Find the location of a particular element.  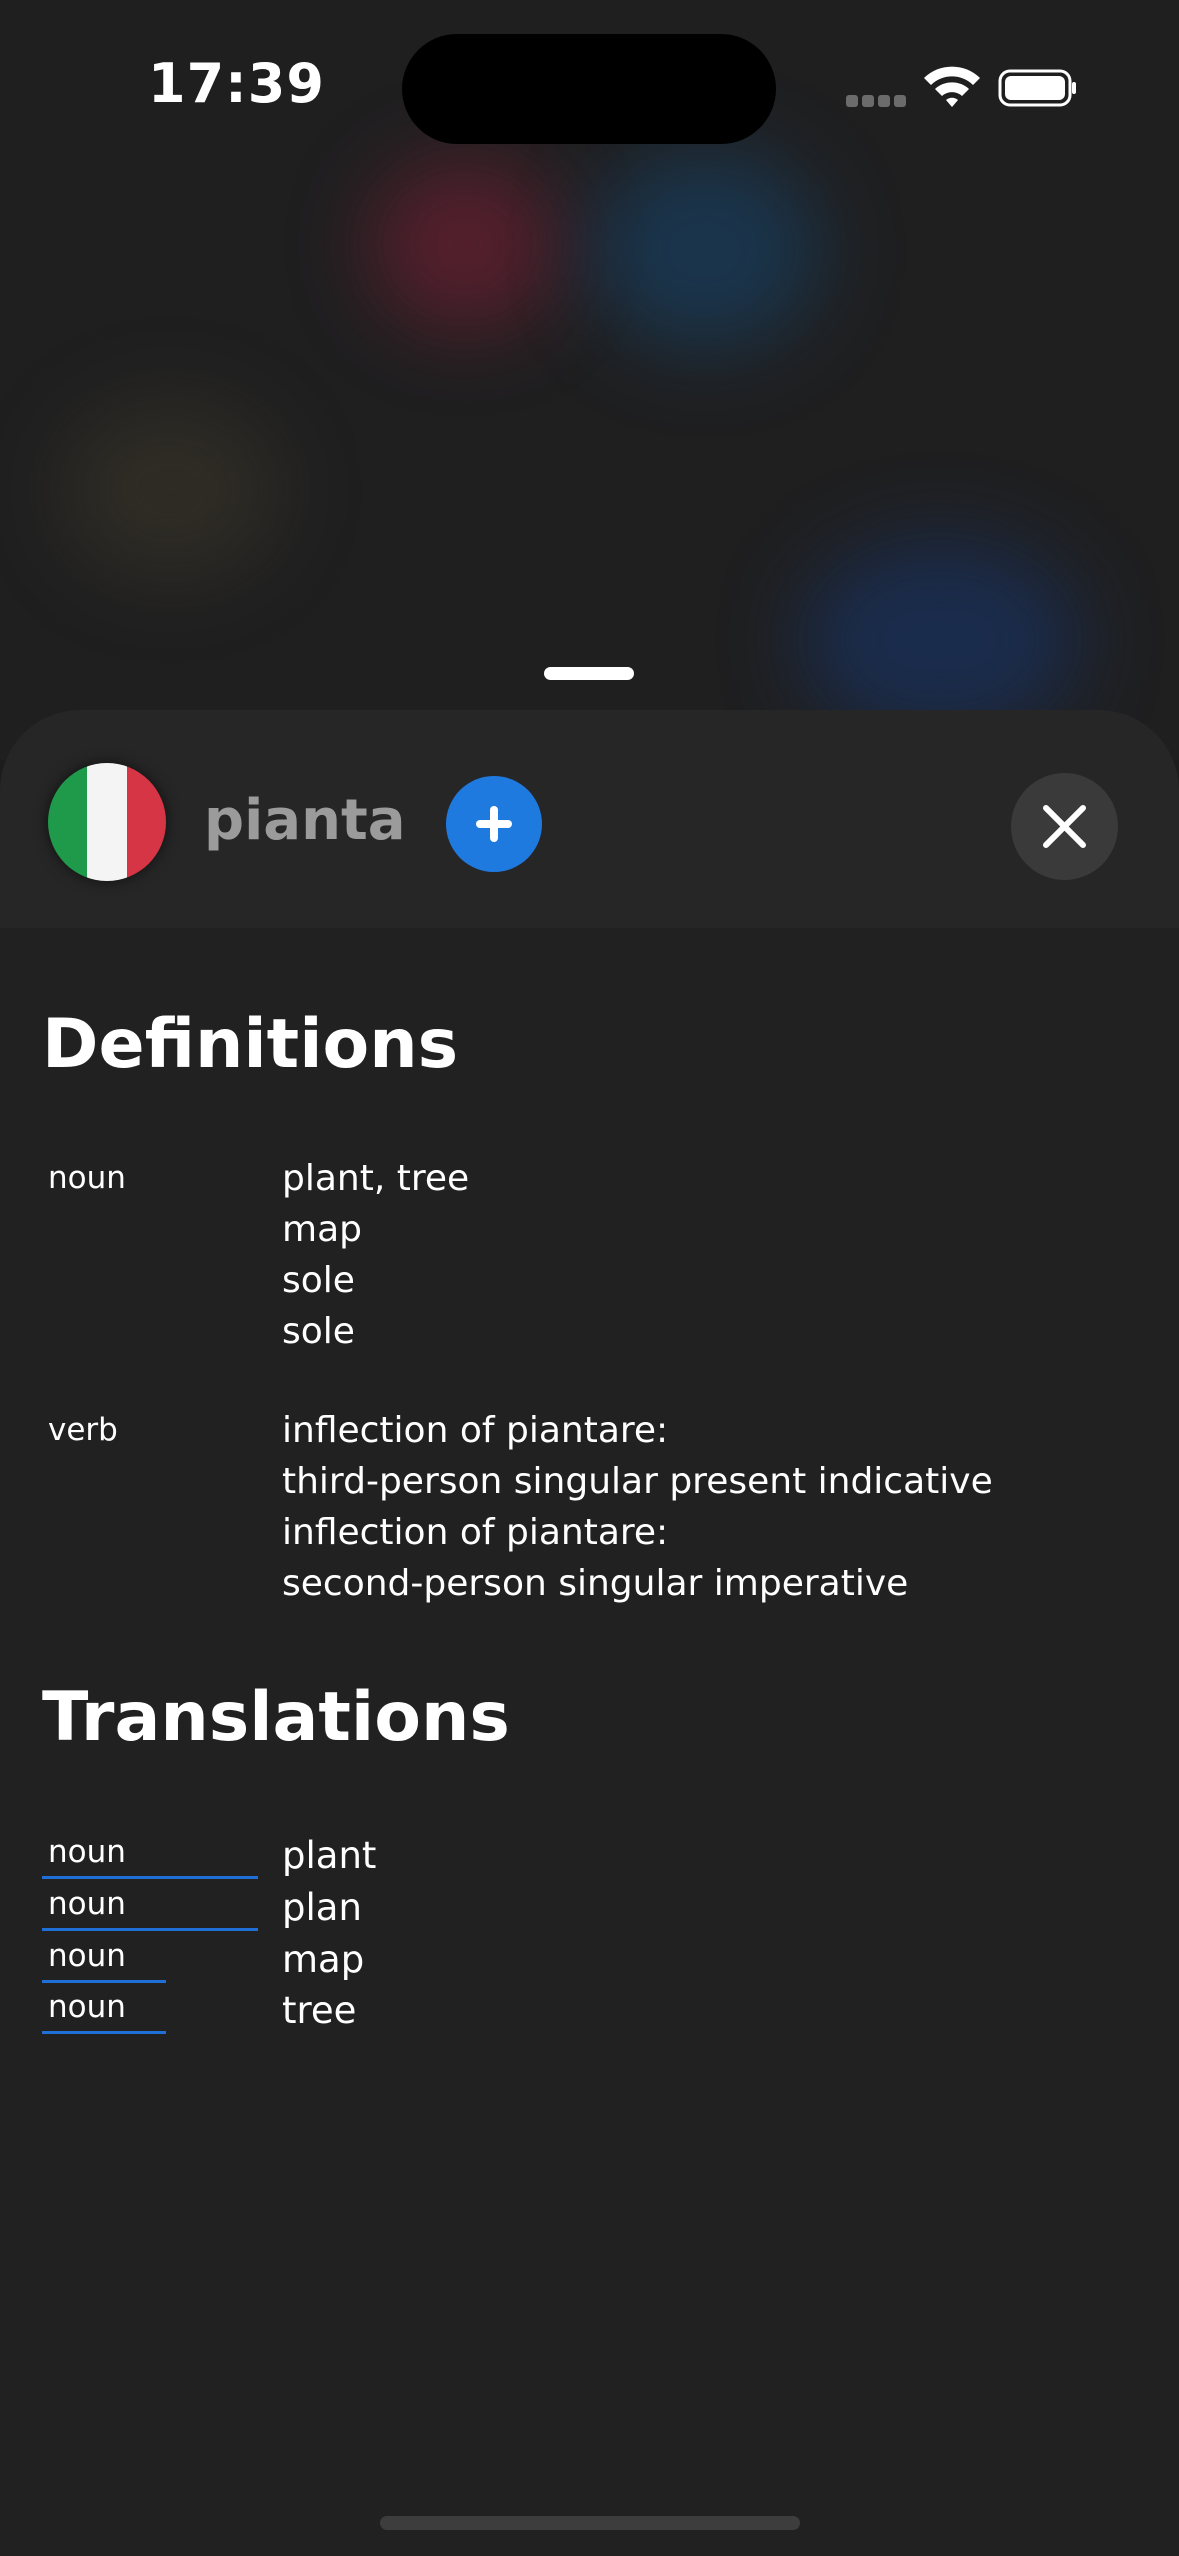

translations-heading: Translations is located at coordinates (276, 1717).